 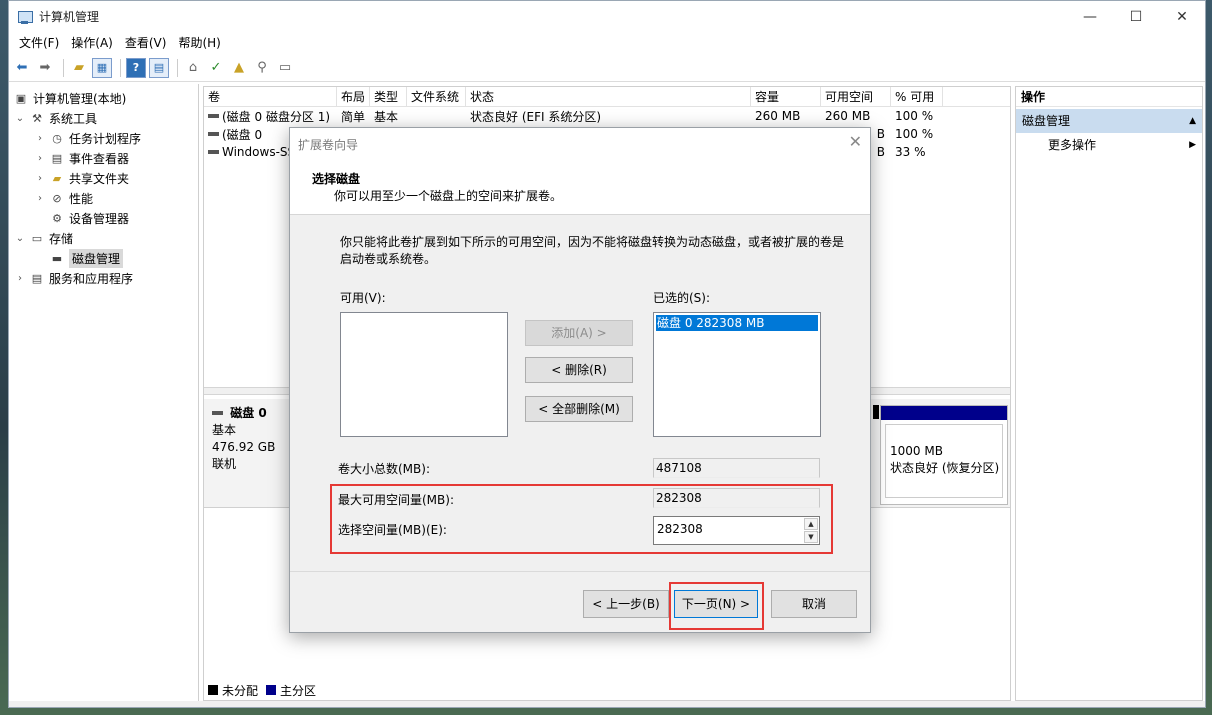 I want to click on column-filesystem: 文件系统, so click(x=436, y=96).